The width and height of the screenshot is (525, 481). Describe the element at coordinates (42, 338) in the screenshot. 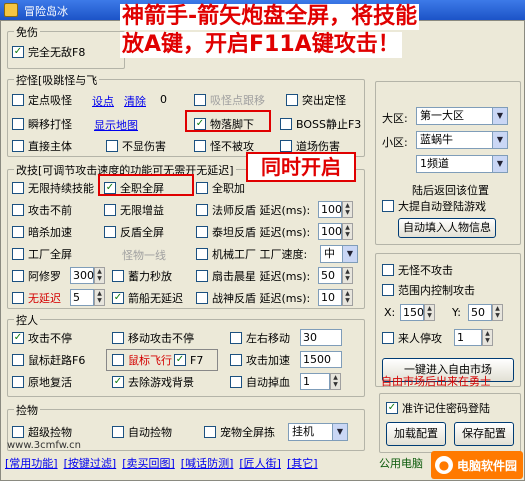

I see `checkbox-atk-nonstop: ✓ 攻击不停` at that location.